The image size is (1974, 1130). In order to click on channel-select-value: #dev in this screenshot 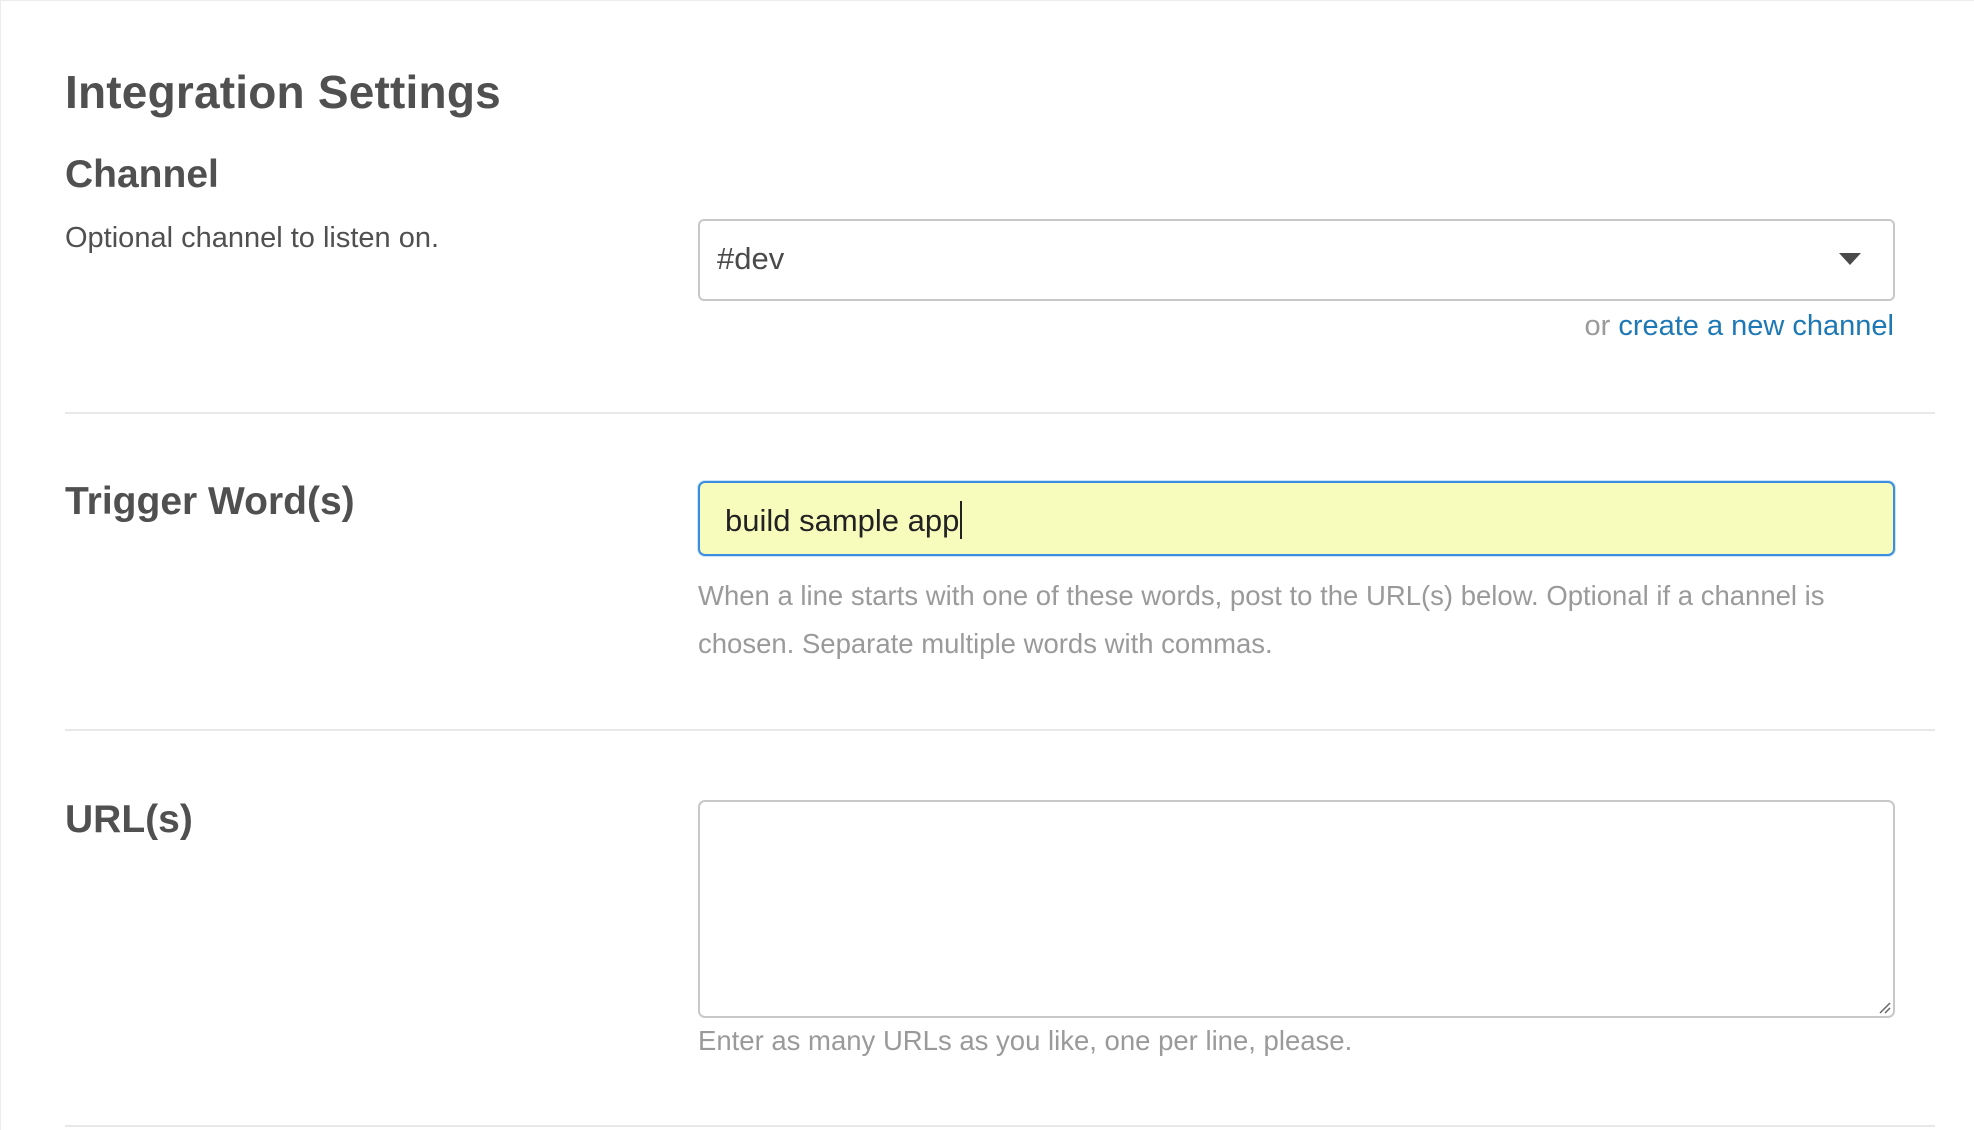, I will do `click(751, 258)`.